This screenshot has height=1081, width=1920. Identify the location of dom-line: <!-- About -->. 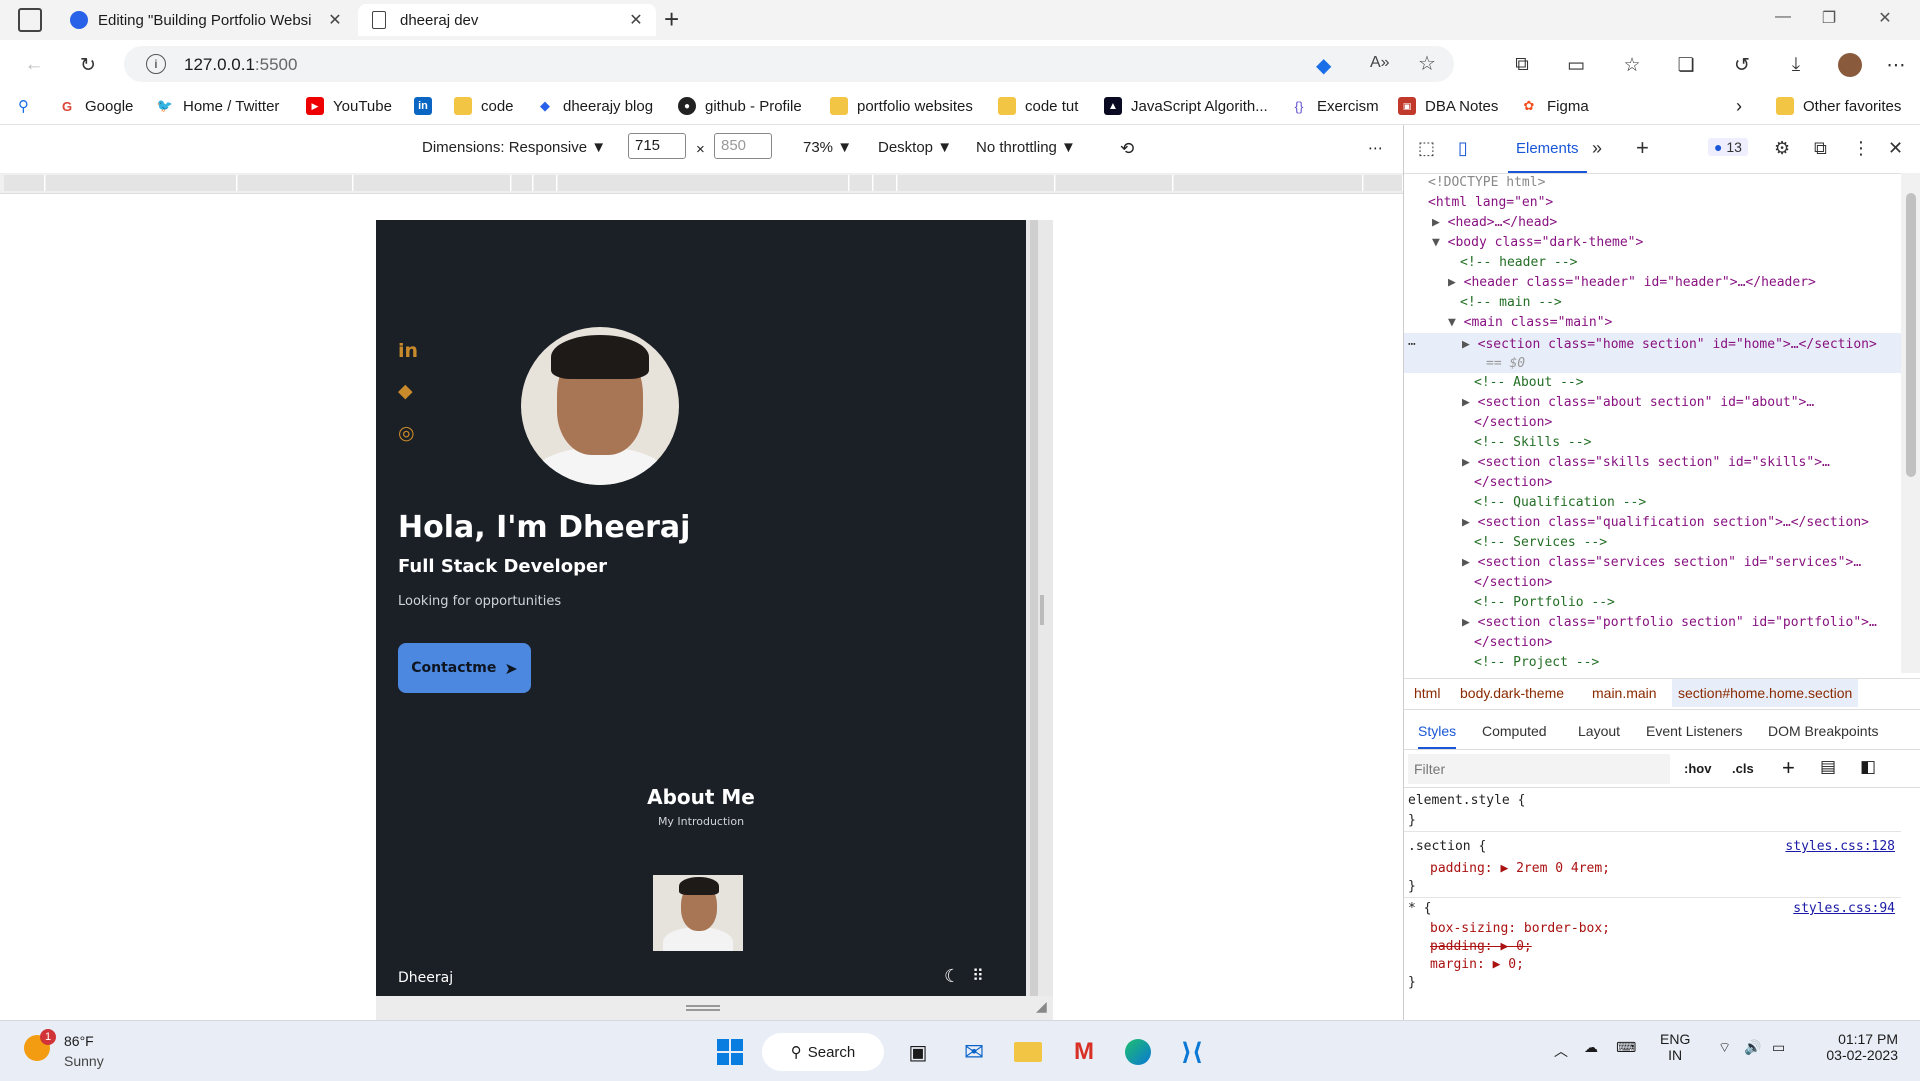
(1529, 382).